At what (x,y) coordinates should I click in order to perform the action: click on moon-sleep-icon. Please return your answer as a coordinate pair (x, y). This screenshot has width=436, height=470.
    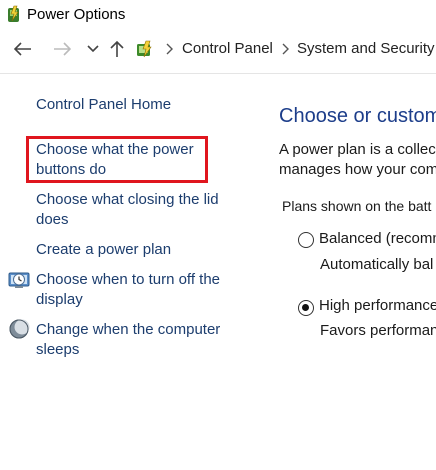
    Looking at the image, I should click on (19, 329).